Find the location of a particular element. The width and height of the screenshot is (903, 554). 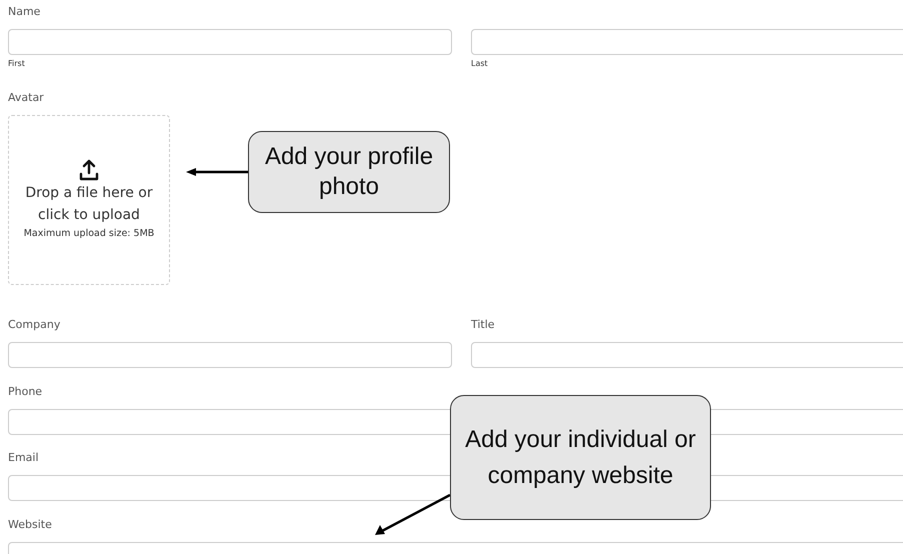

field-label: Name is located at coordinates (25, 12).